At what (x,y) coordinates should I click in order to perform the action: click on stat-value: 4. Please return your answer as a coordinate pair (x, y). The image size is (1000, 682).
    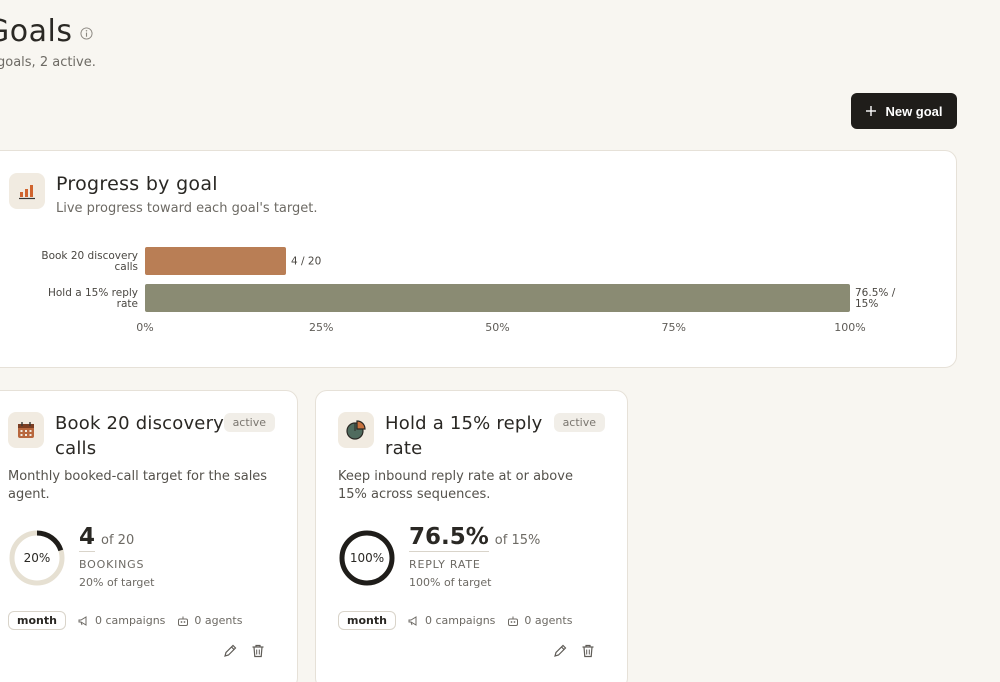
    Looking at the image, I should click on (87, 538).